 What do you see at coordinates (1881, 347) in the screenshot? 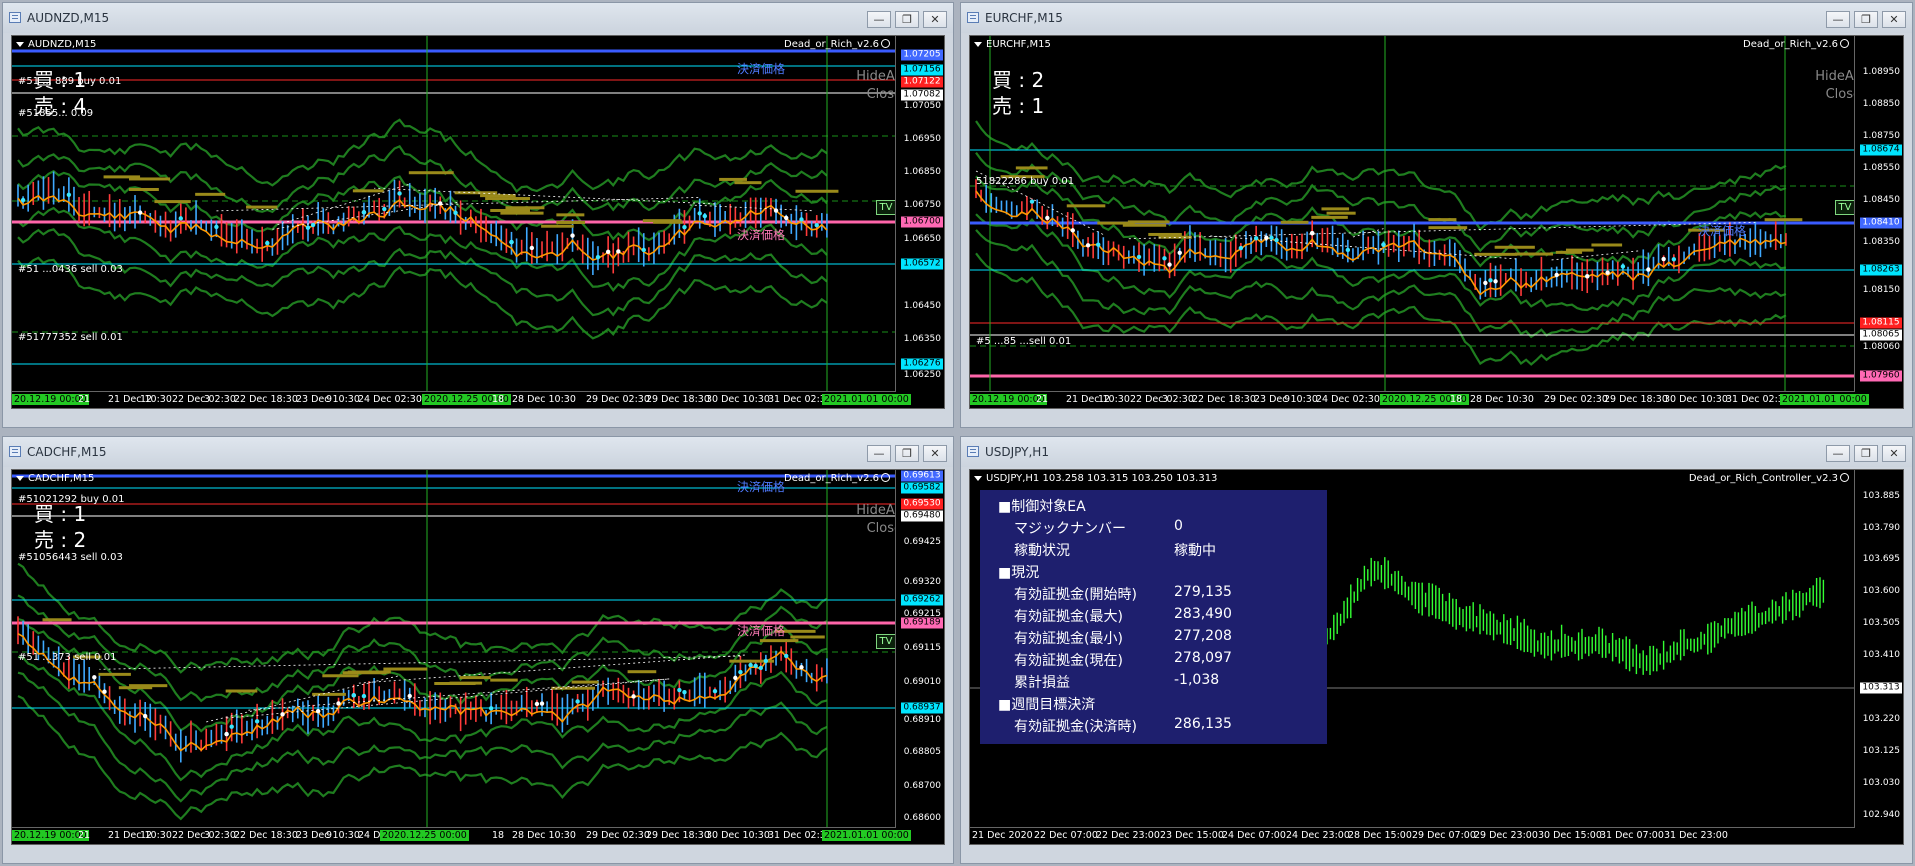
I see `price-label: 1.08060` at bounding box center [1881, 347].